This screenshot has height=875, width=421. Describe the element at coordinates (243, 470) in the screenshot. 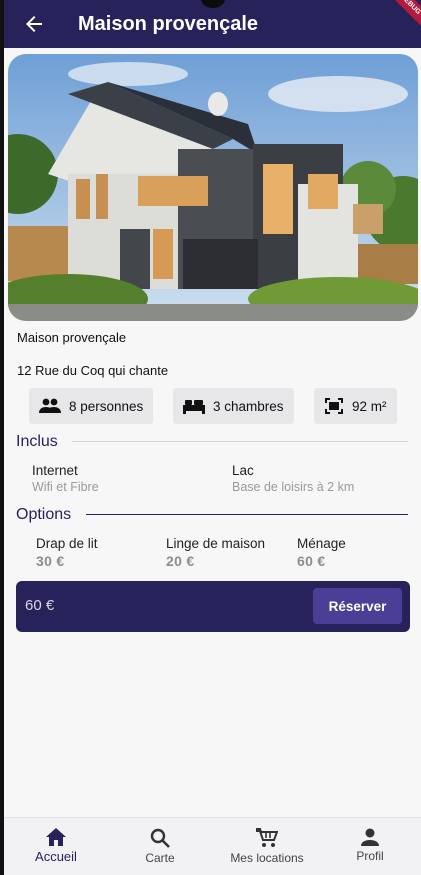

I see `included-item-title: Lac` at that location.